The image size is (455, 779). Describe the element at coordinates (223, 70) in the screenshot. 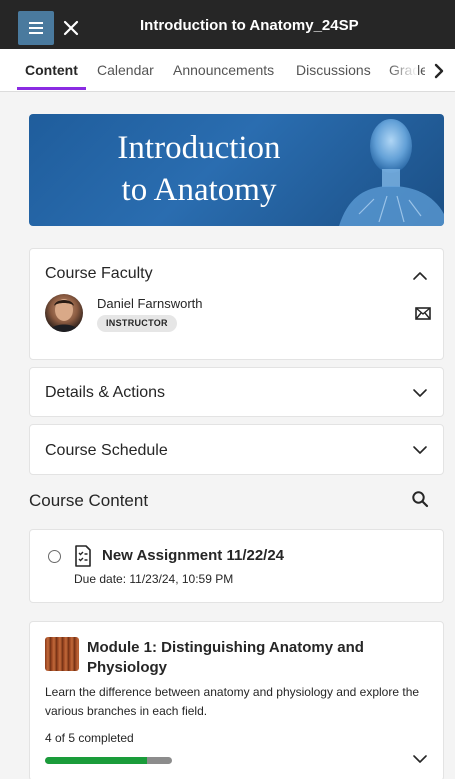

I see `tab-announcements: Announcements` at that location.